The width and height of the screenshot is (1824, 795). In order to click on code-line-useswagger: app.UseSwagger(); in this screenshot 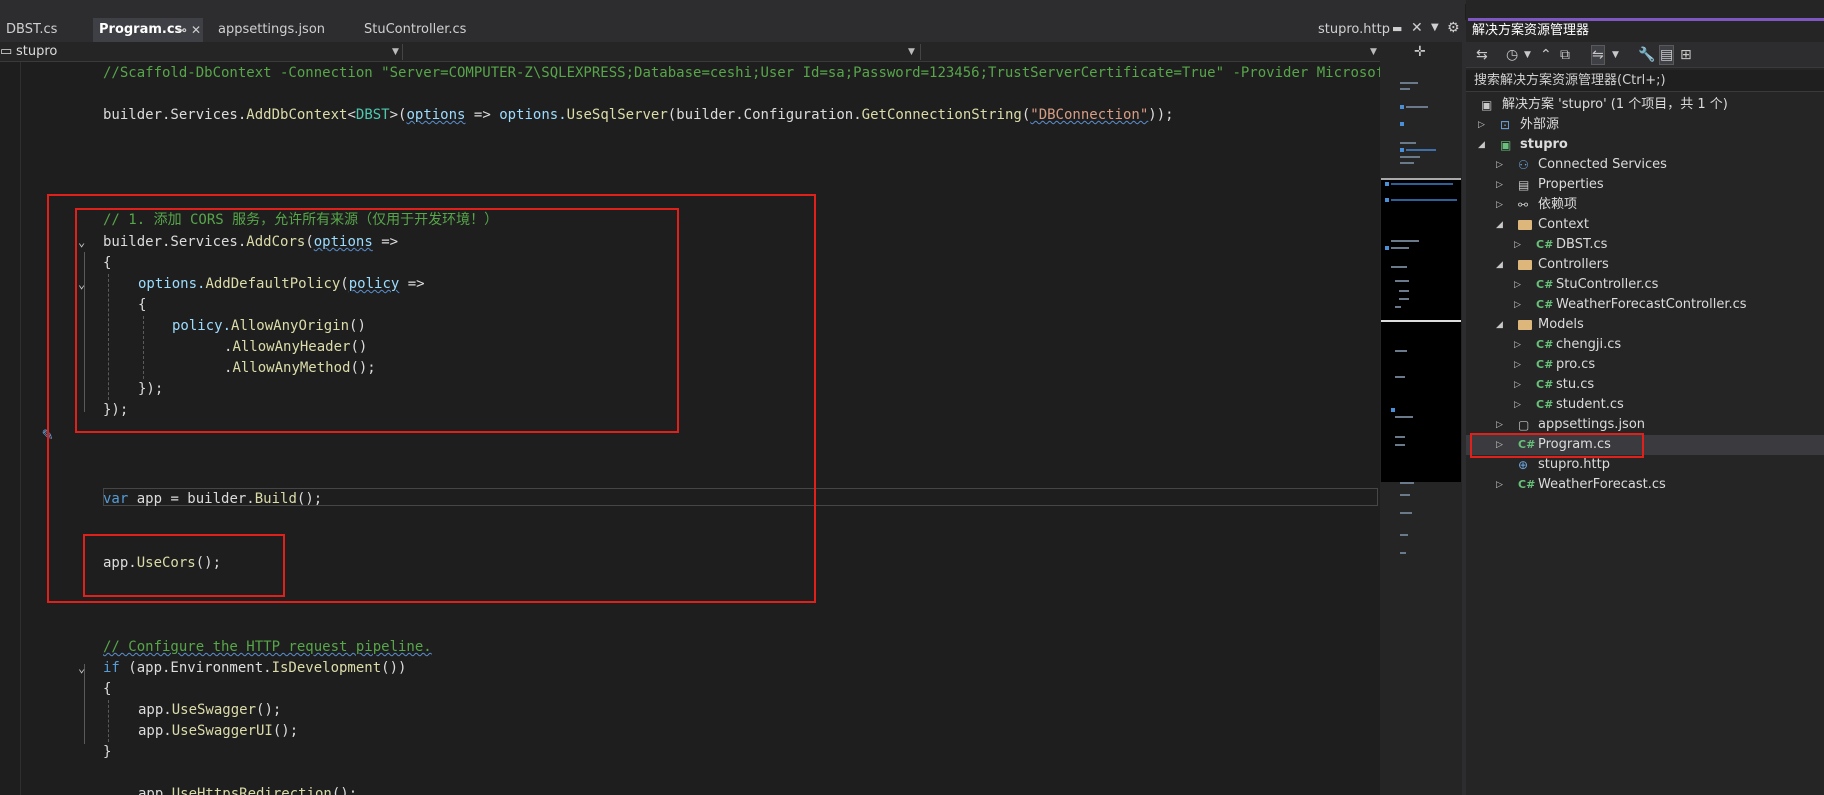, I will do `click(210, 710)`.